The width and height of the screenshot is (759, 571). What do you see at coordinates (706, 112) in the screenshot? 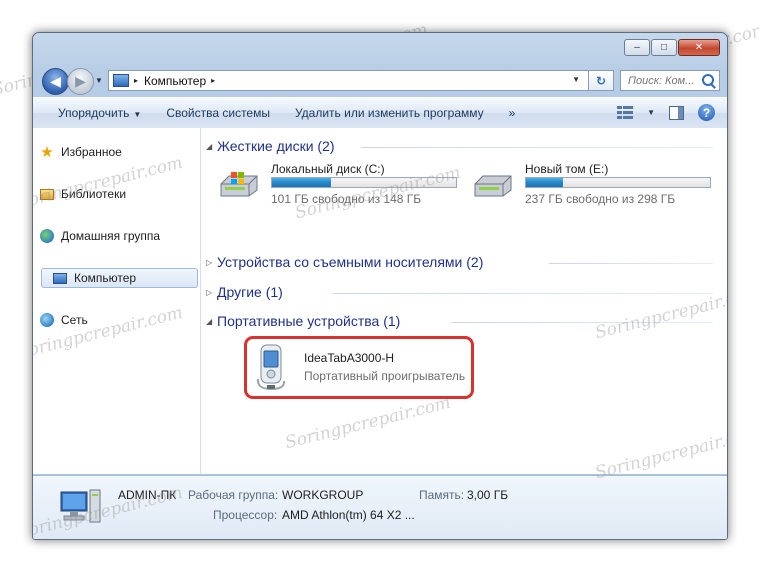
I see `help-icon: ?` at bounding box center [706, 112].